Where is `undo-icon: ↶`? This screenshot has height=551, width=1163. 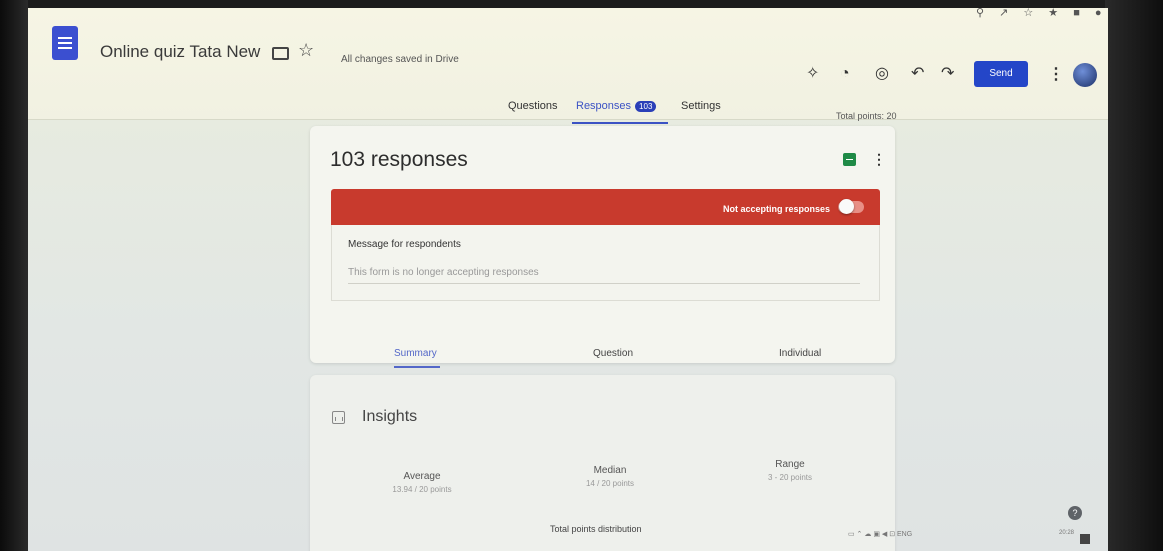 undo-icon: ↶ is located at coordinates (917, 74).